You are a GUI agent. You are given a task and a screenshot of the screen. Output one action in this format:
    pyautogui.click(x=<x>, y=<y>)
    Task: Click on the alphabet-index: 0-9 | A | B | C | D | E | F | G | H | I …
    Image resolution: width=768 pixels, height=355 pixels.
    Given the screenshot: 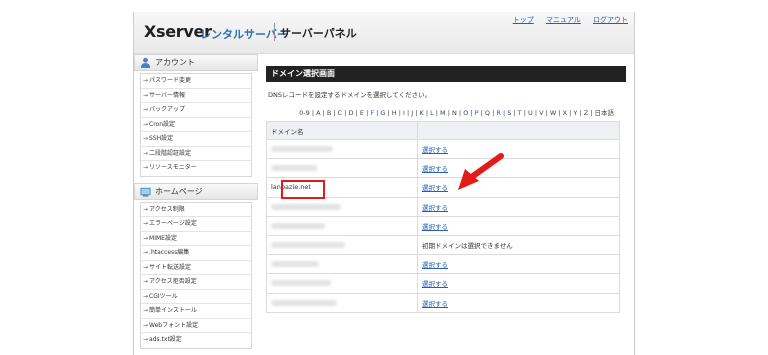 What is the action you would take?
    pyautogui.click(x=457, y=113)
    